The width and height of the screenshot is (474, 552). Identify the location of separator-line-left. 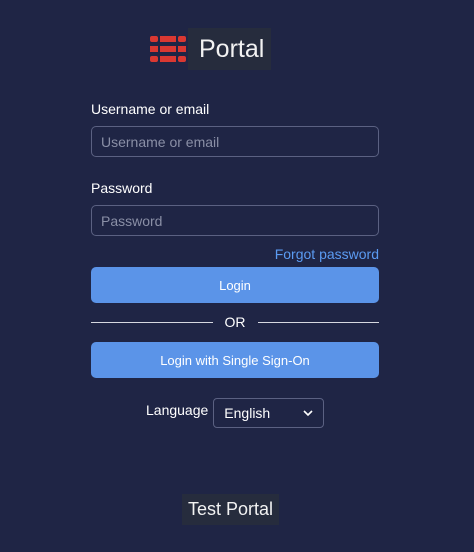
(152, 322).